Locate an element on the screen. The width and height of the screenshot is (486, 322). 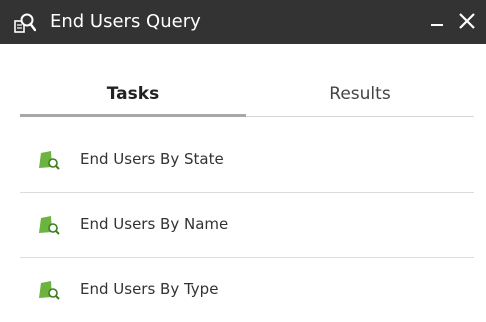
close-icon is located at coordinates (467, 21).